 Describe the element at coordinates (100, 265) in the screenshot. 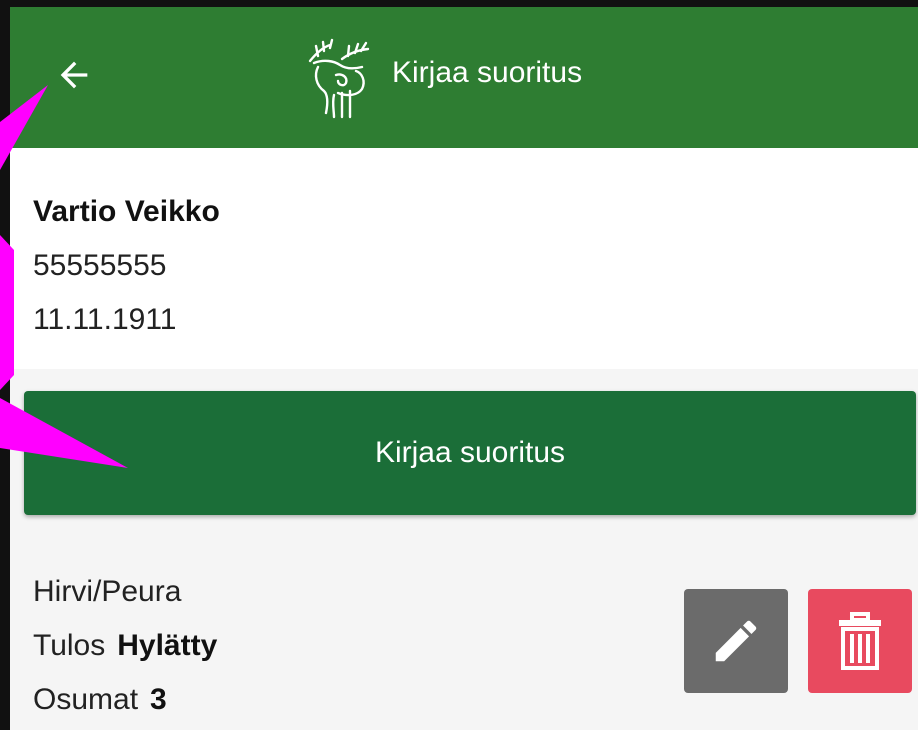

I see `person-id: 55555555` at that location.